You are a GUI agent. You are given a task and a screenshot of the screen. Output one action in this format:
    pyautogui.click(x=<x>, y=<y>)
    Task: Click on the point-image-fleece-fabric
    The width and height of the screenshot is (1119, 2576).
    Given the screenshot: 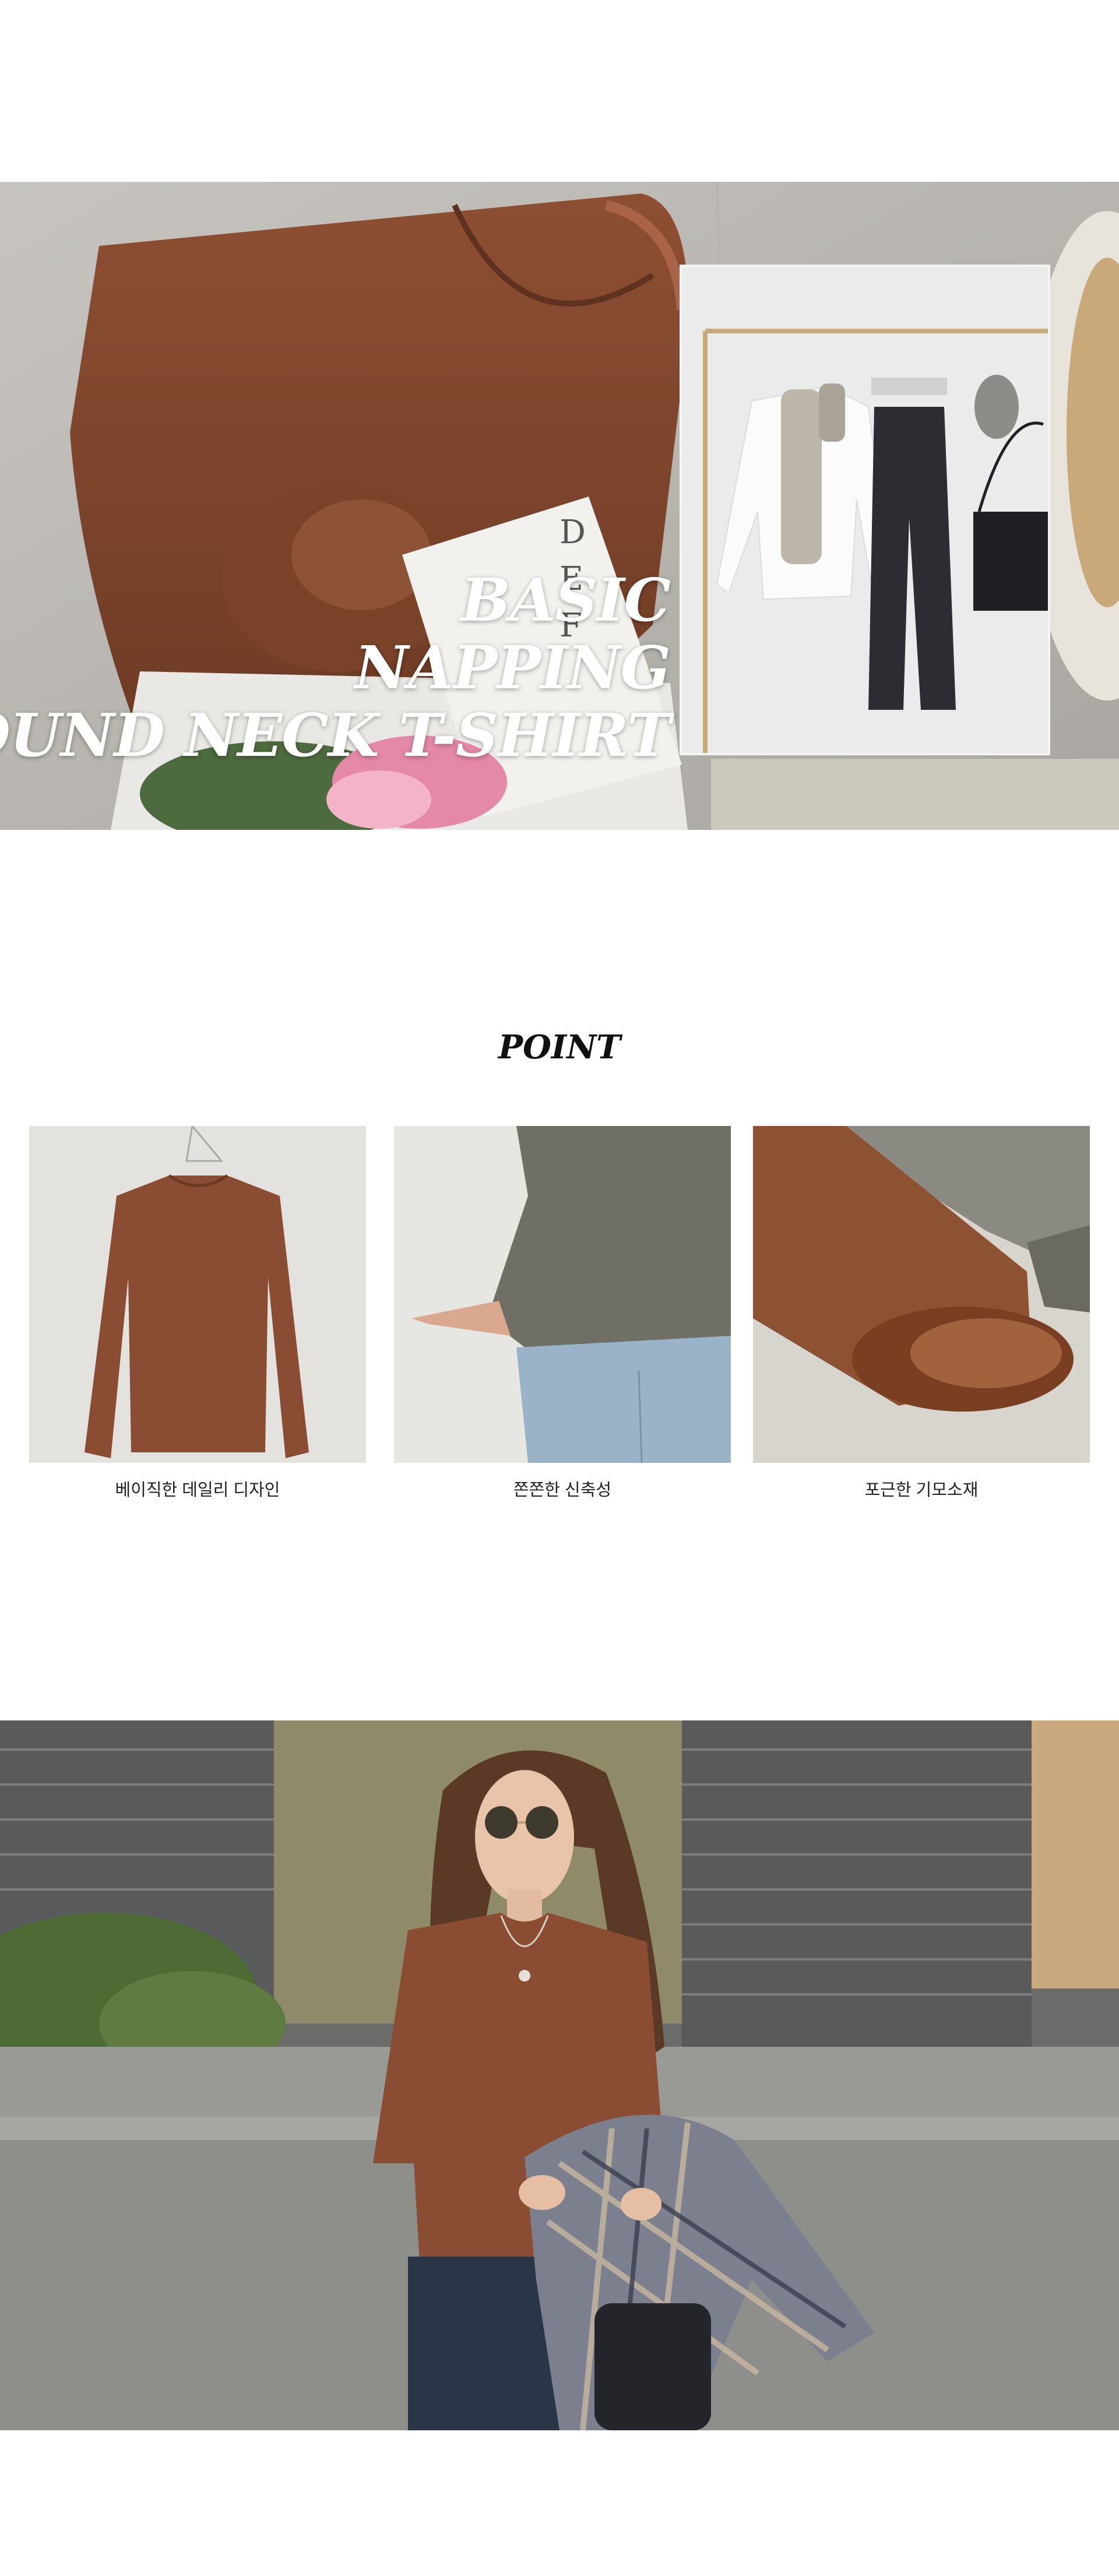 What is the action you would take?
    pyautogui.click(x=921, y=1294)
    